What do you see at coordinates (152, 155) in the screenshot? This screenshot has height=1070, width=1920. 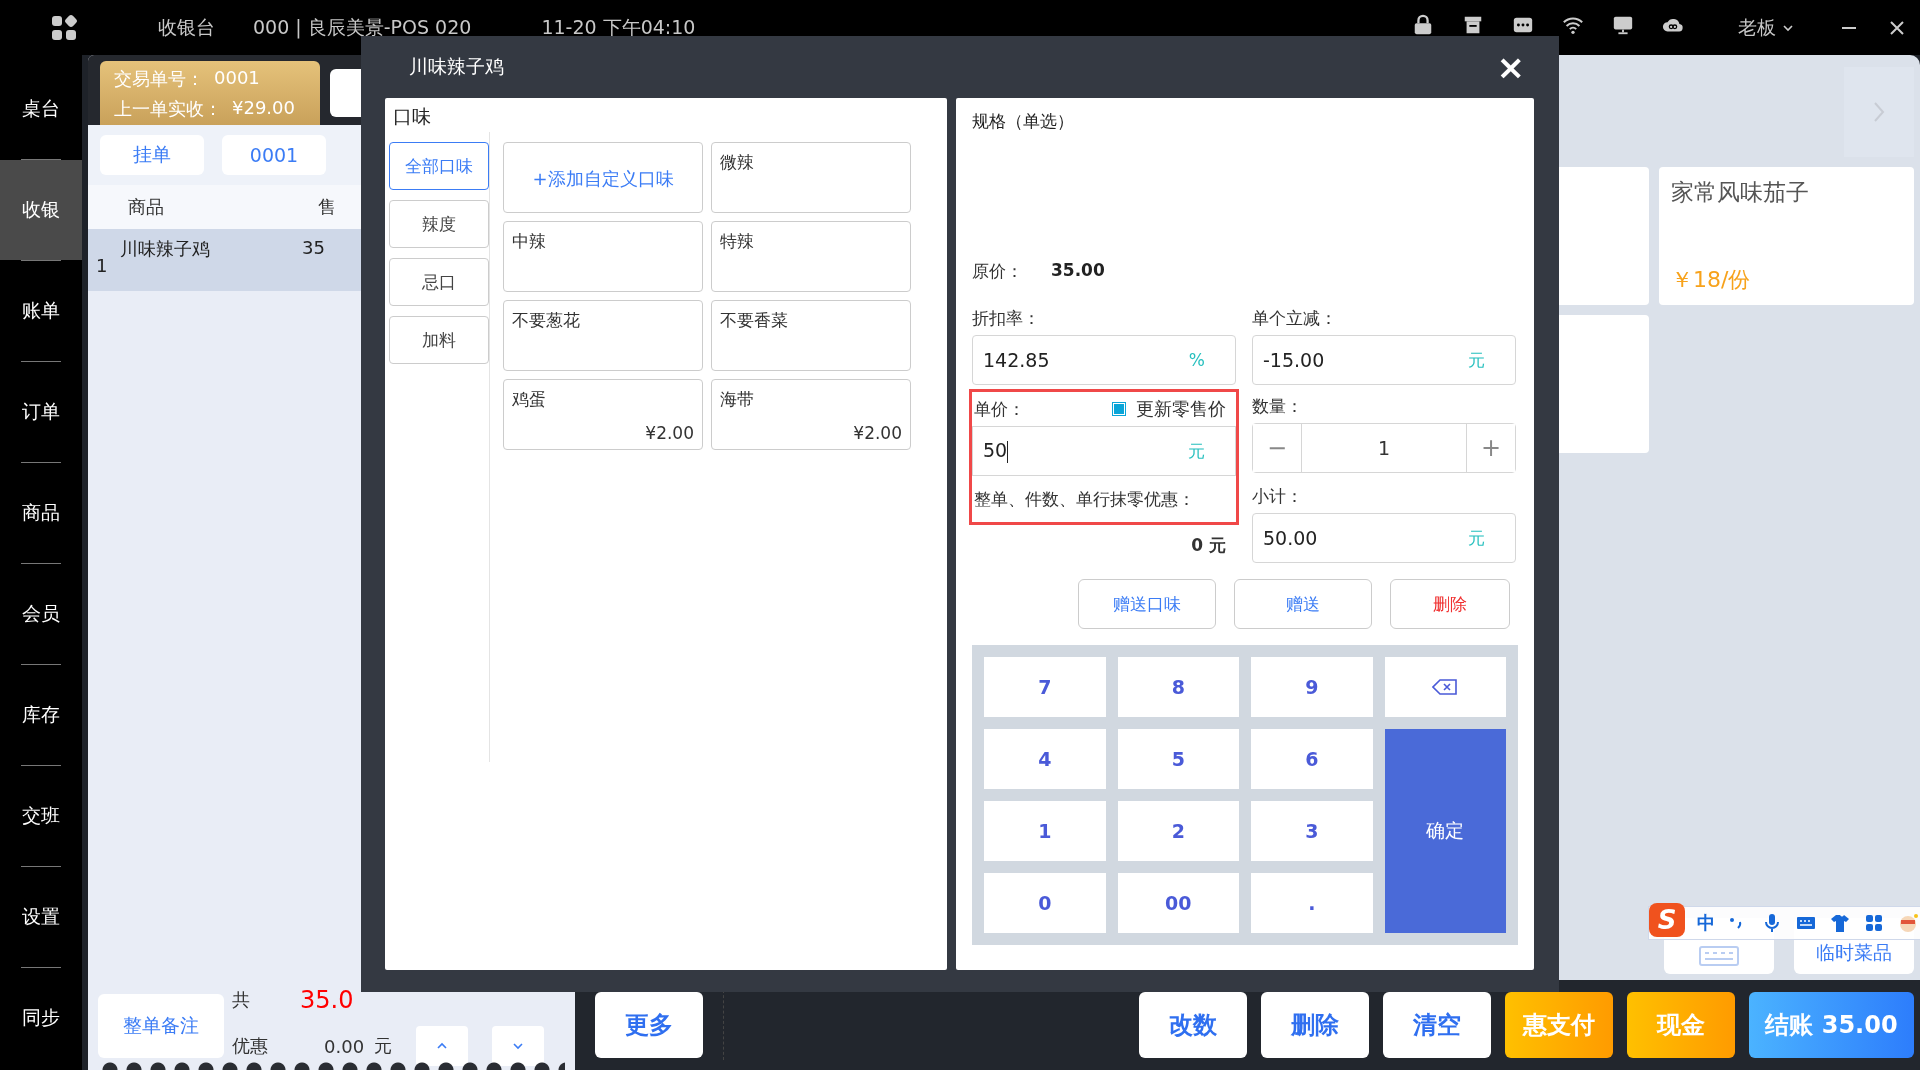 I see `order-tab: 挂单` at bounding box center [152, 155].